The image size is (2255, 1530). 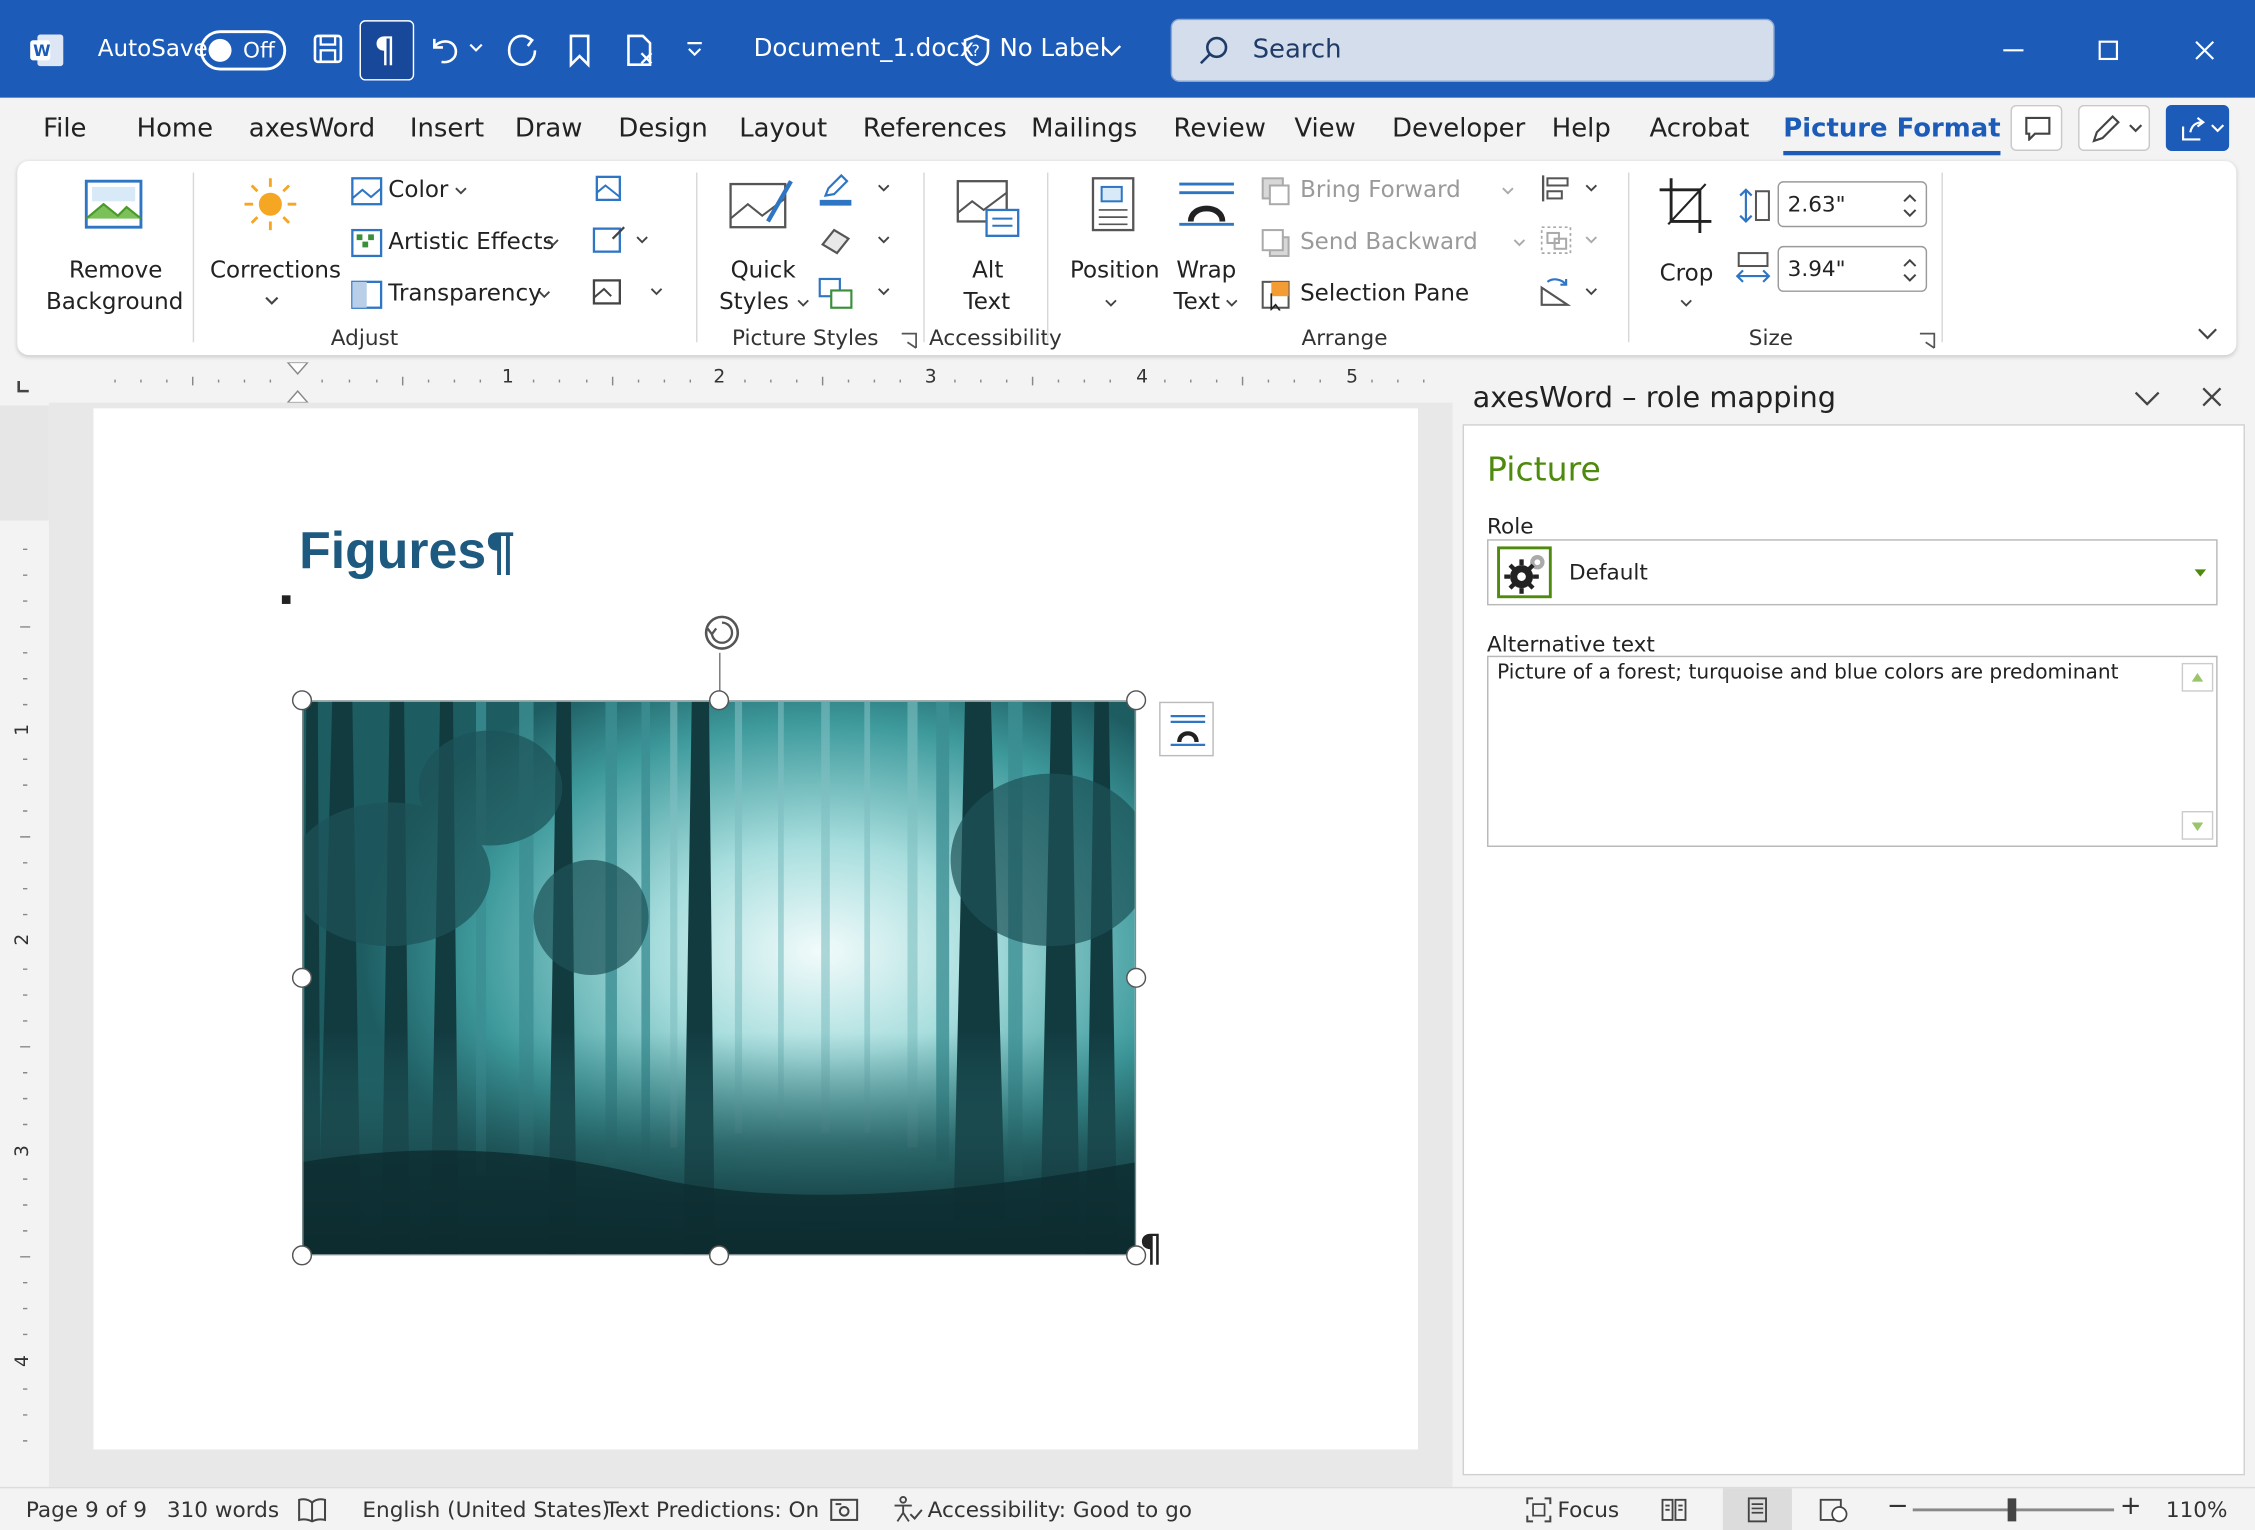 What do you see at coordinates (1538, 1509) in the screenshot?
I see `focus-icon` at bounding box center [1538, 1509].